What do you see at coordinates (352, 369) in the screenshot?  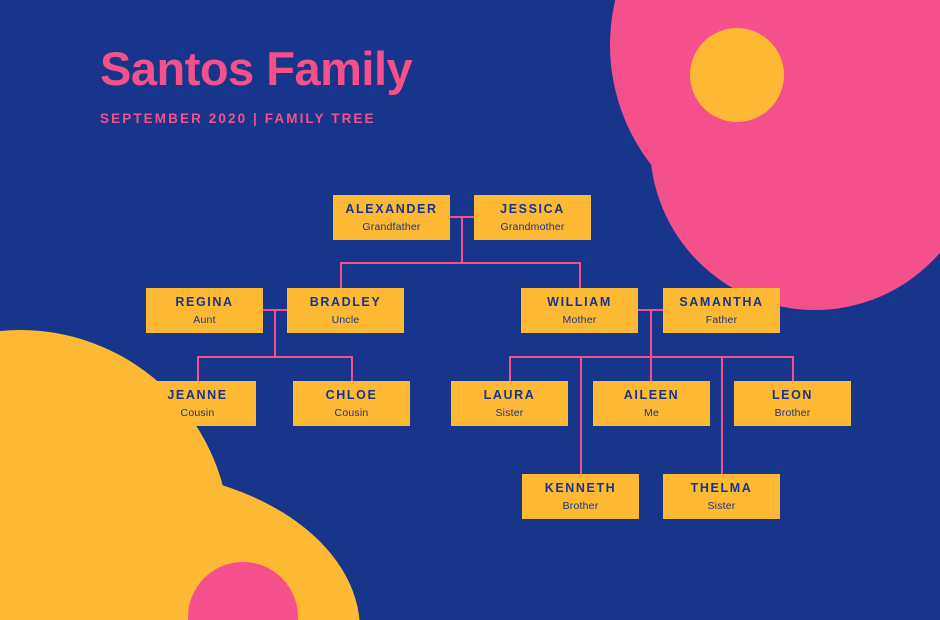 I see `connector-drop-to-chloe` at bounding box center [352, 369].